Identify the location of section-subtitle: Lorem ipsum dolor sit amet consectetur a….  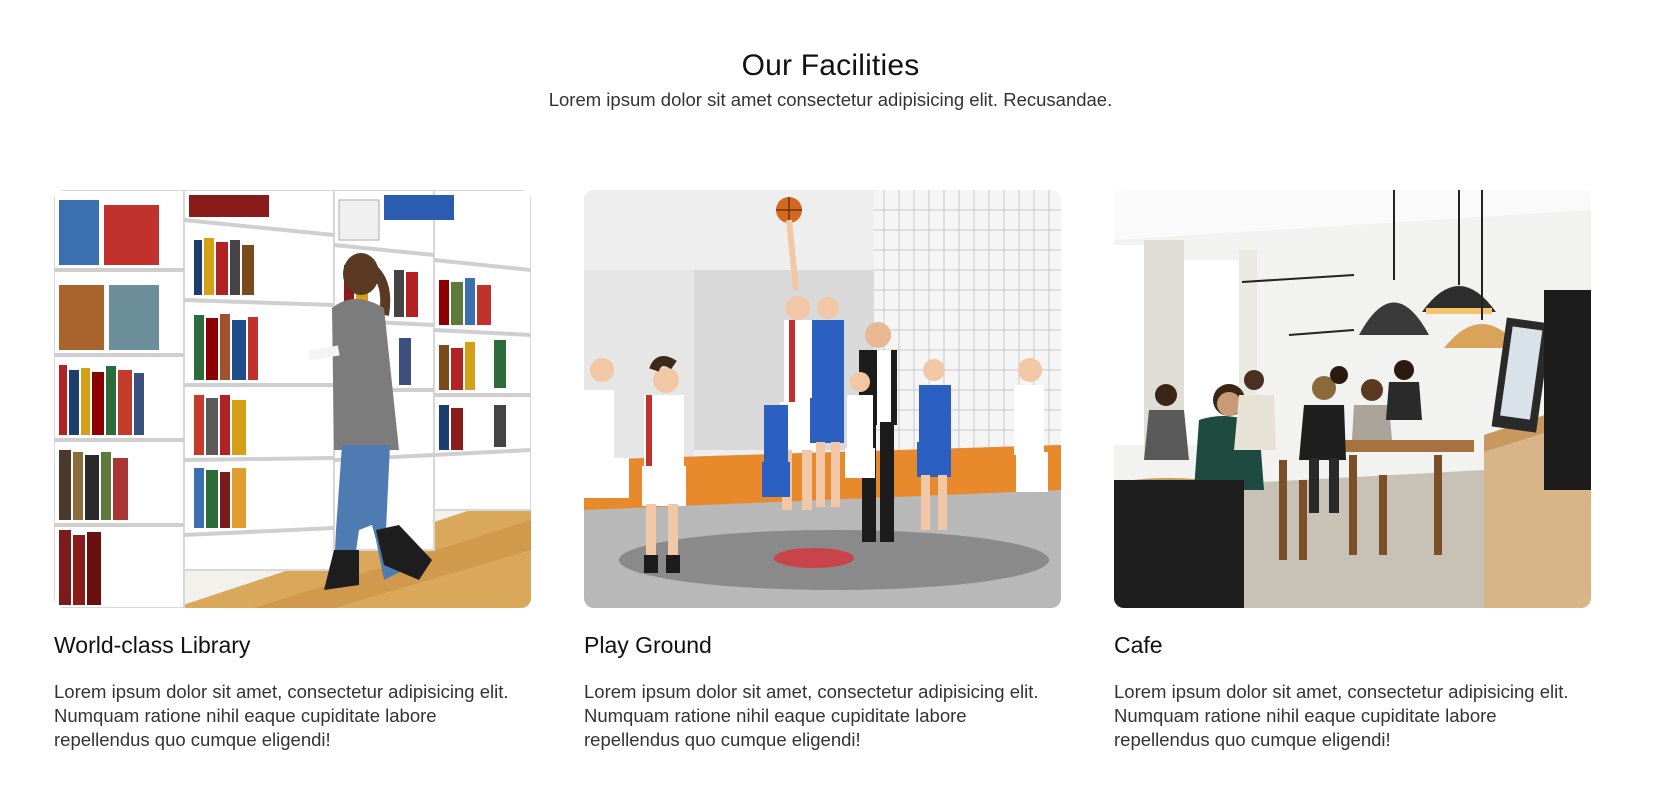
(830, 99).